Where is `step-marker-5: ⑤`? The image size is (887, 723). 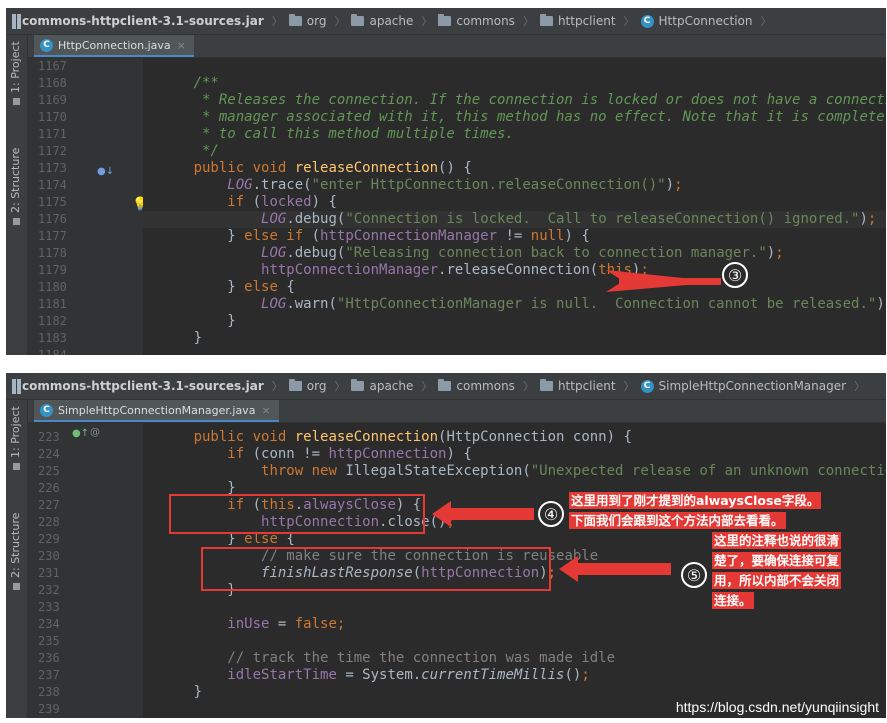
step-marker-5: ⑤ is located at coordinates (694, 575).